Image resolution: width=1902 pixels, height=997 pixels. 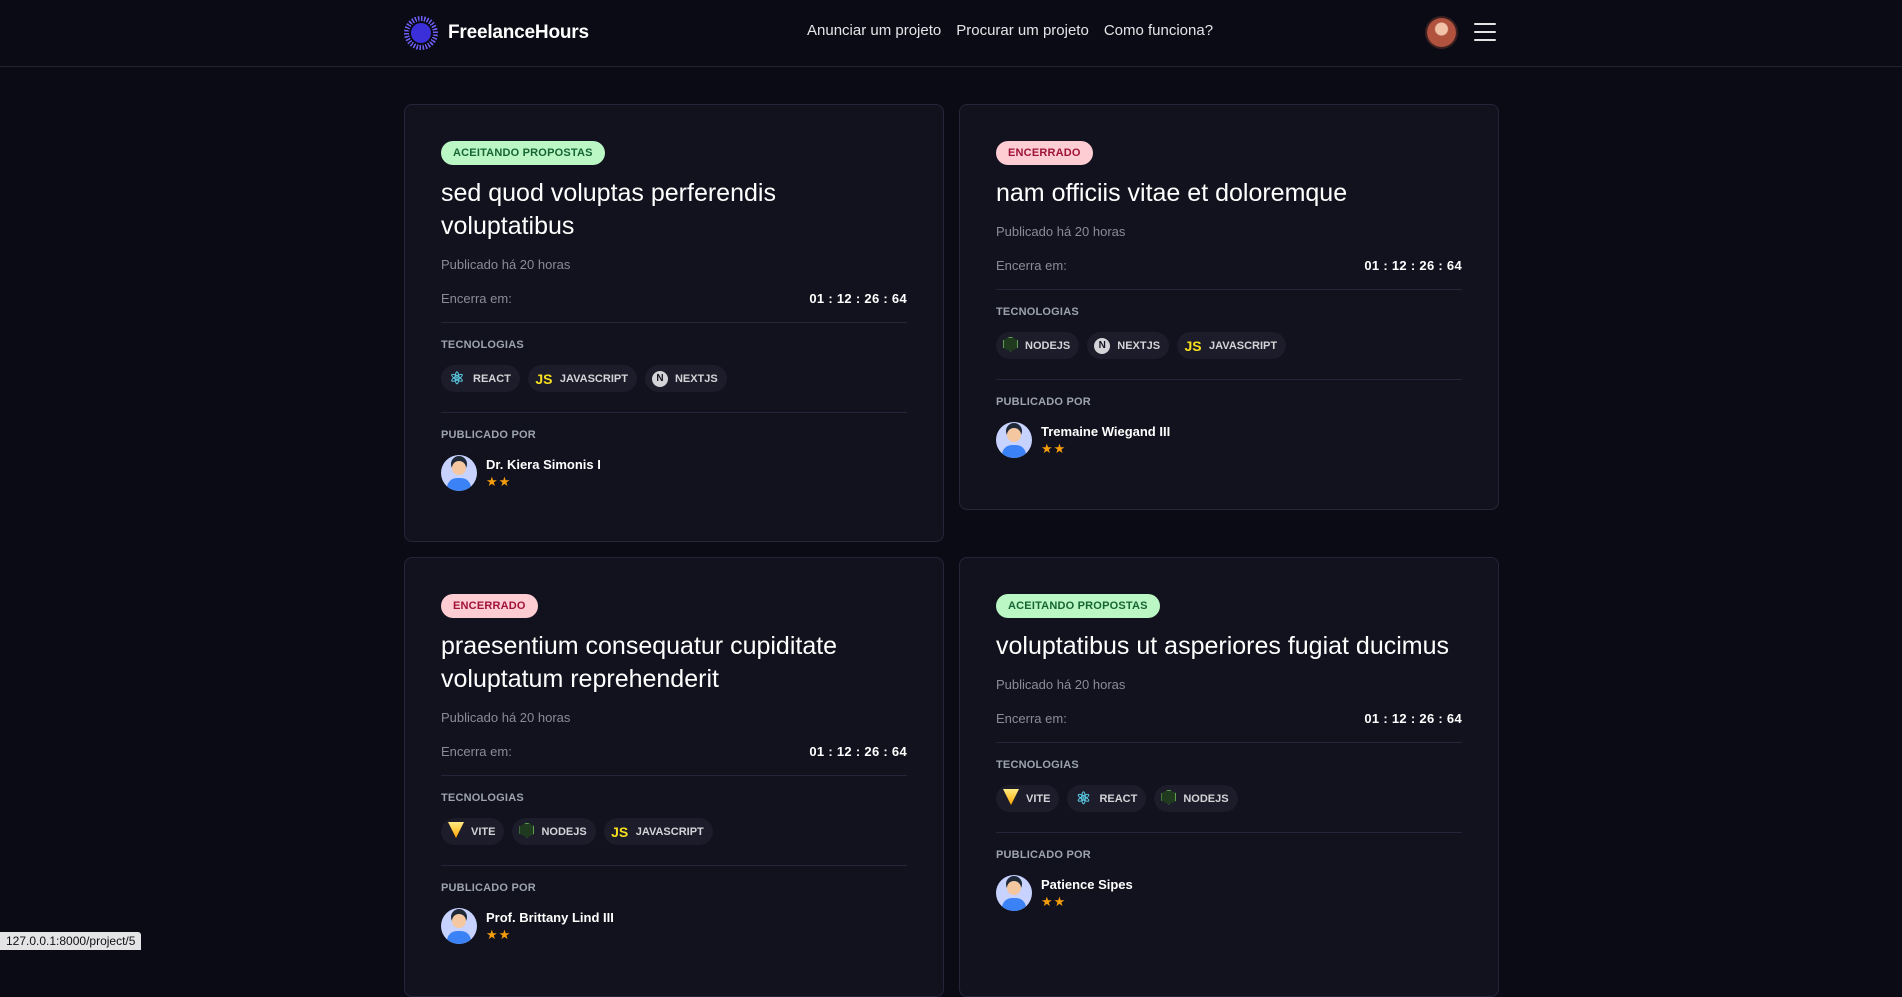 What do you see at coordinates (1105, 431) in the screenshot?
I see `author-name: Tremaine Wiegand III` at bounding box center [1105, 431].